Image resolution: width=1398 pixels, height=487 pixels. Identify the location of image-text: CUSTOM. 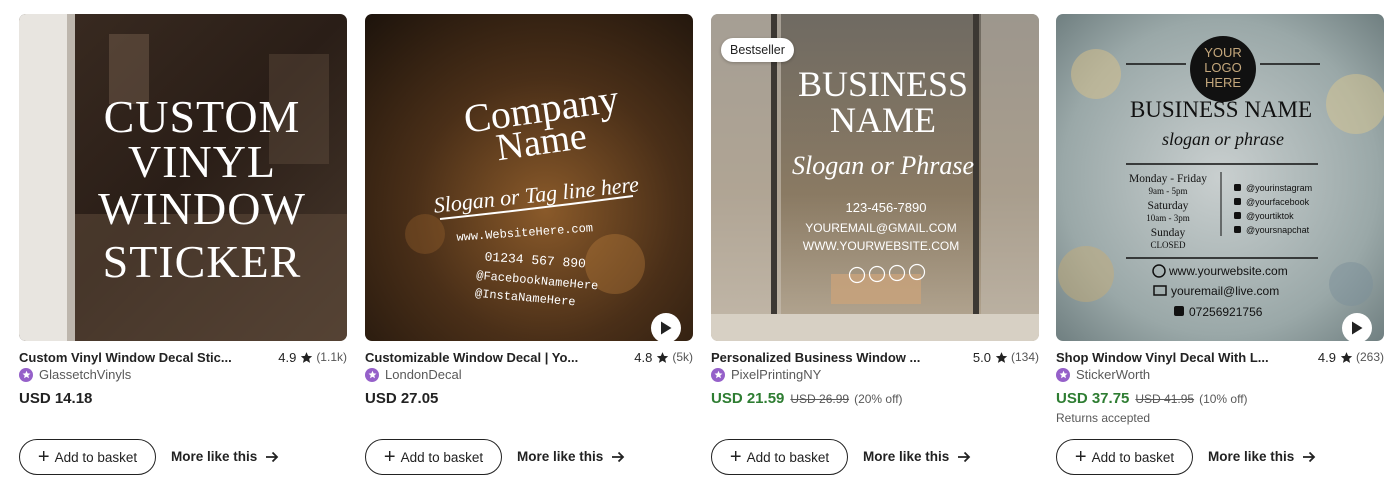
(202, 116).